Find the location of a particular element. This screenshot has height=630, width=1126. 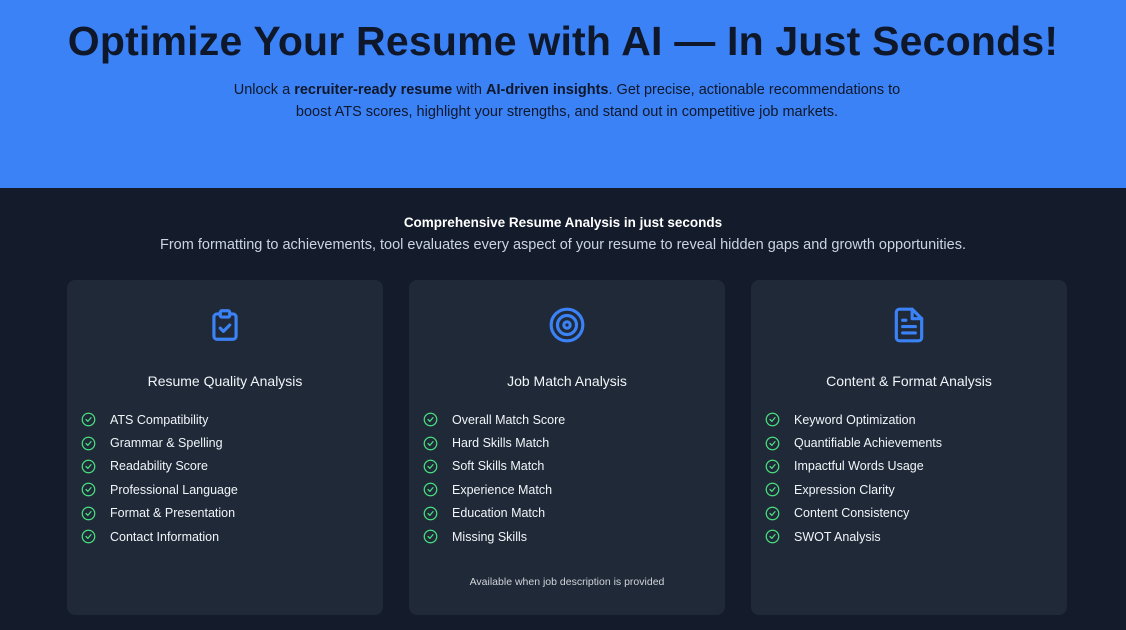

list-item-label: Professional Language is located at coordinates (174, 489).